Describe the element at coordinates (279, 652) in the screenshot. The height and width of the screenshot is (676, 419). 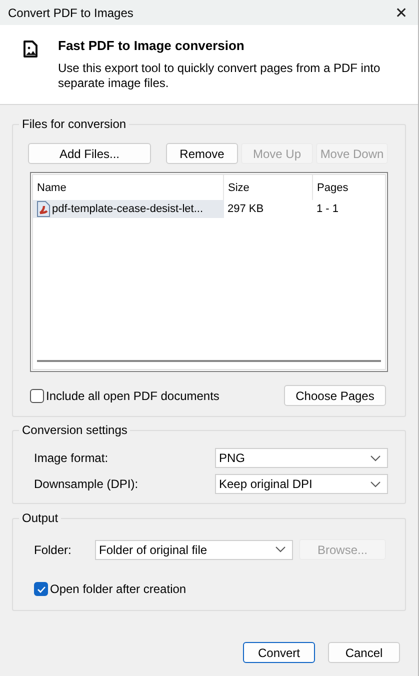
I see `dialog-button: Convert` at that location.